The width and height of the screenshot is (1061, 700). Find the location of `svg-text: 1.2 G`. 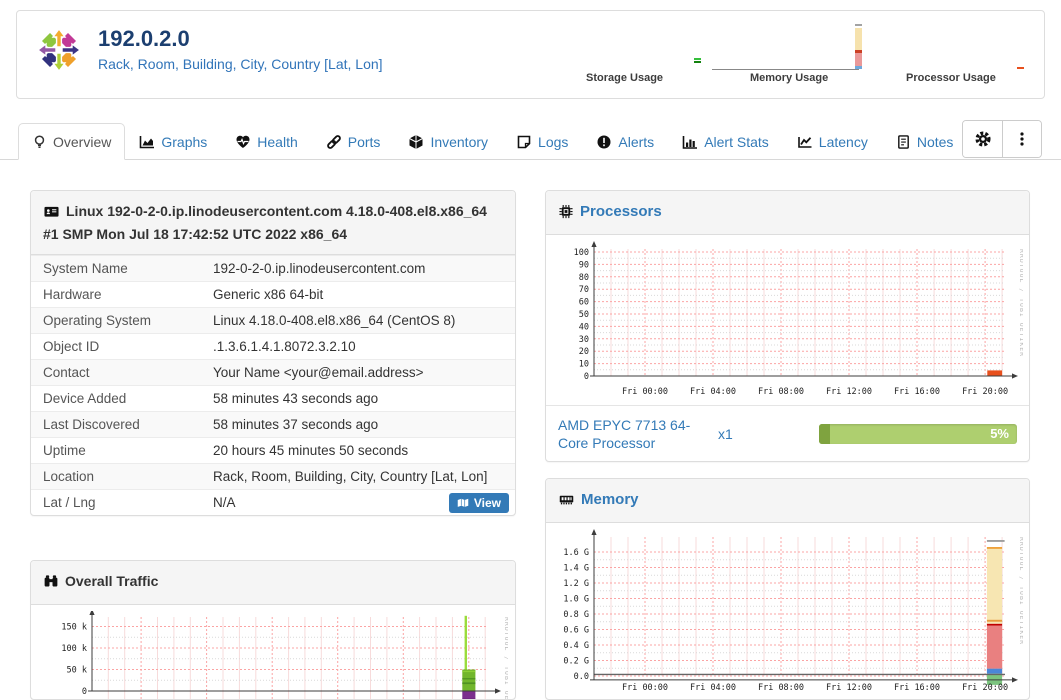

svg-text: 1.2 G is located at coordinates (576, 584).